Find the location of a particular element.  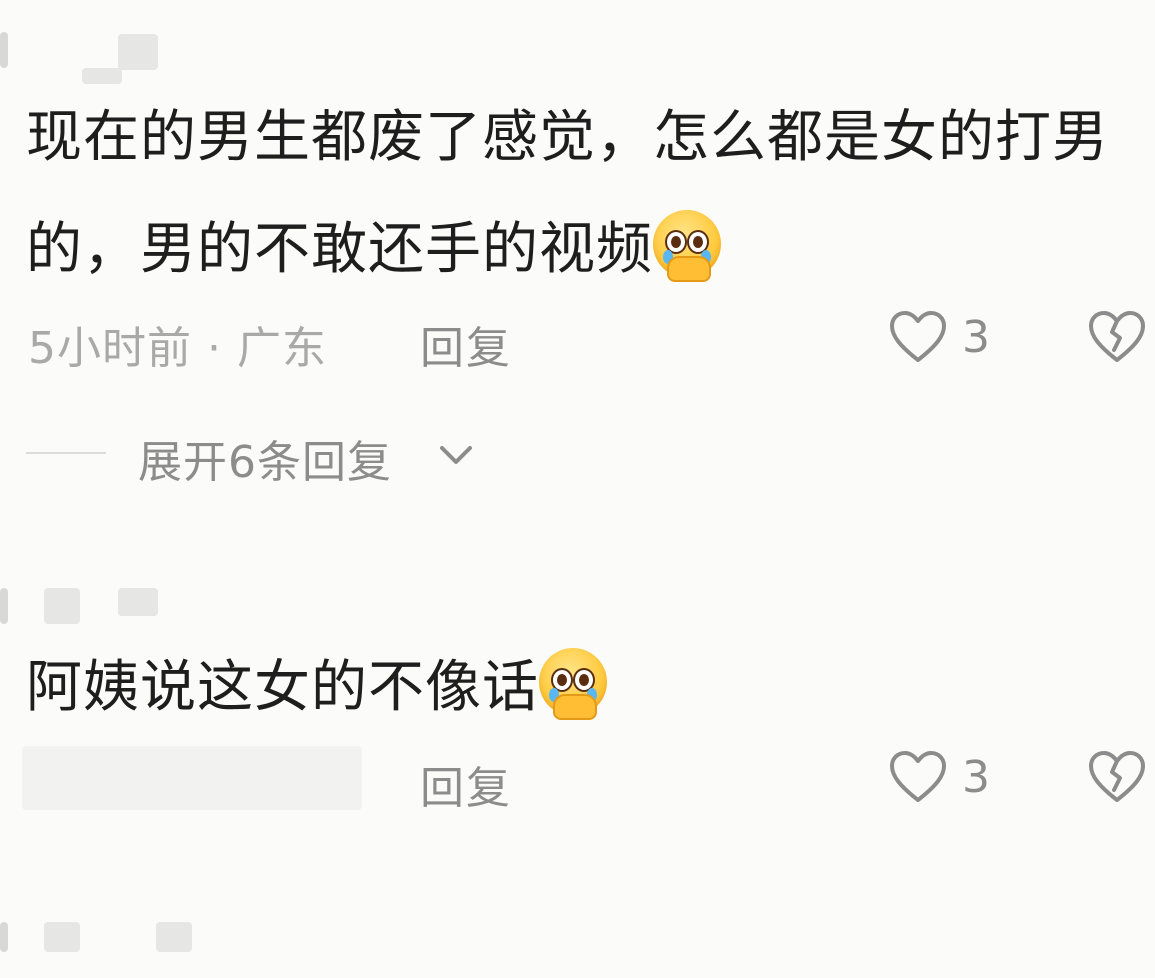

divider-line is located at coordinates (66, 453).